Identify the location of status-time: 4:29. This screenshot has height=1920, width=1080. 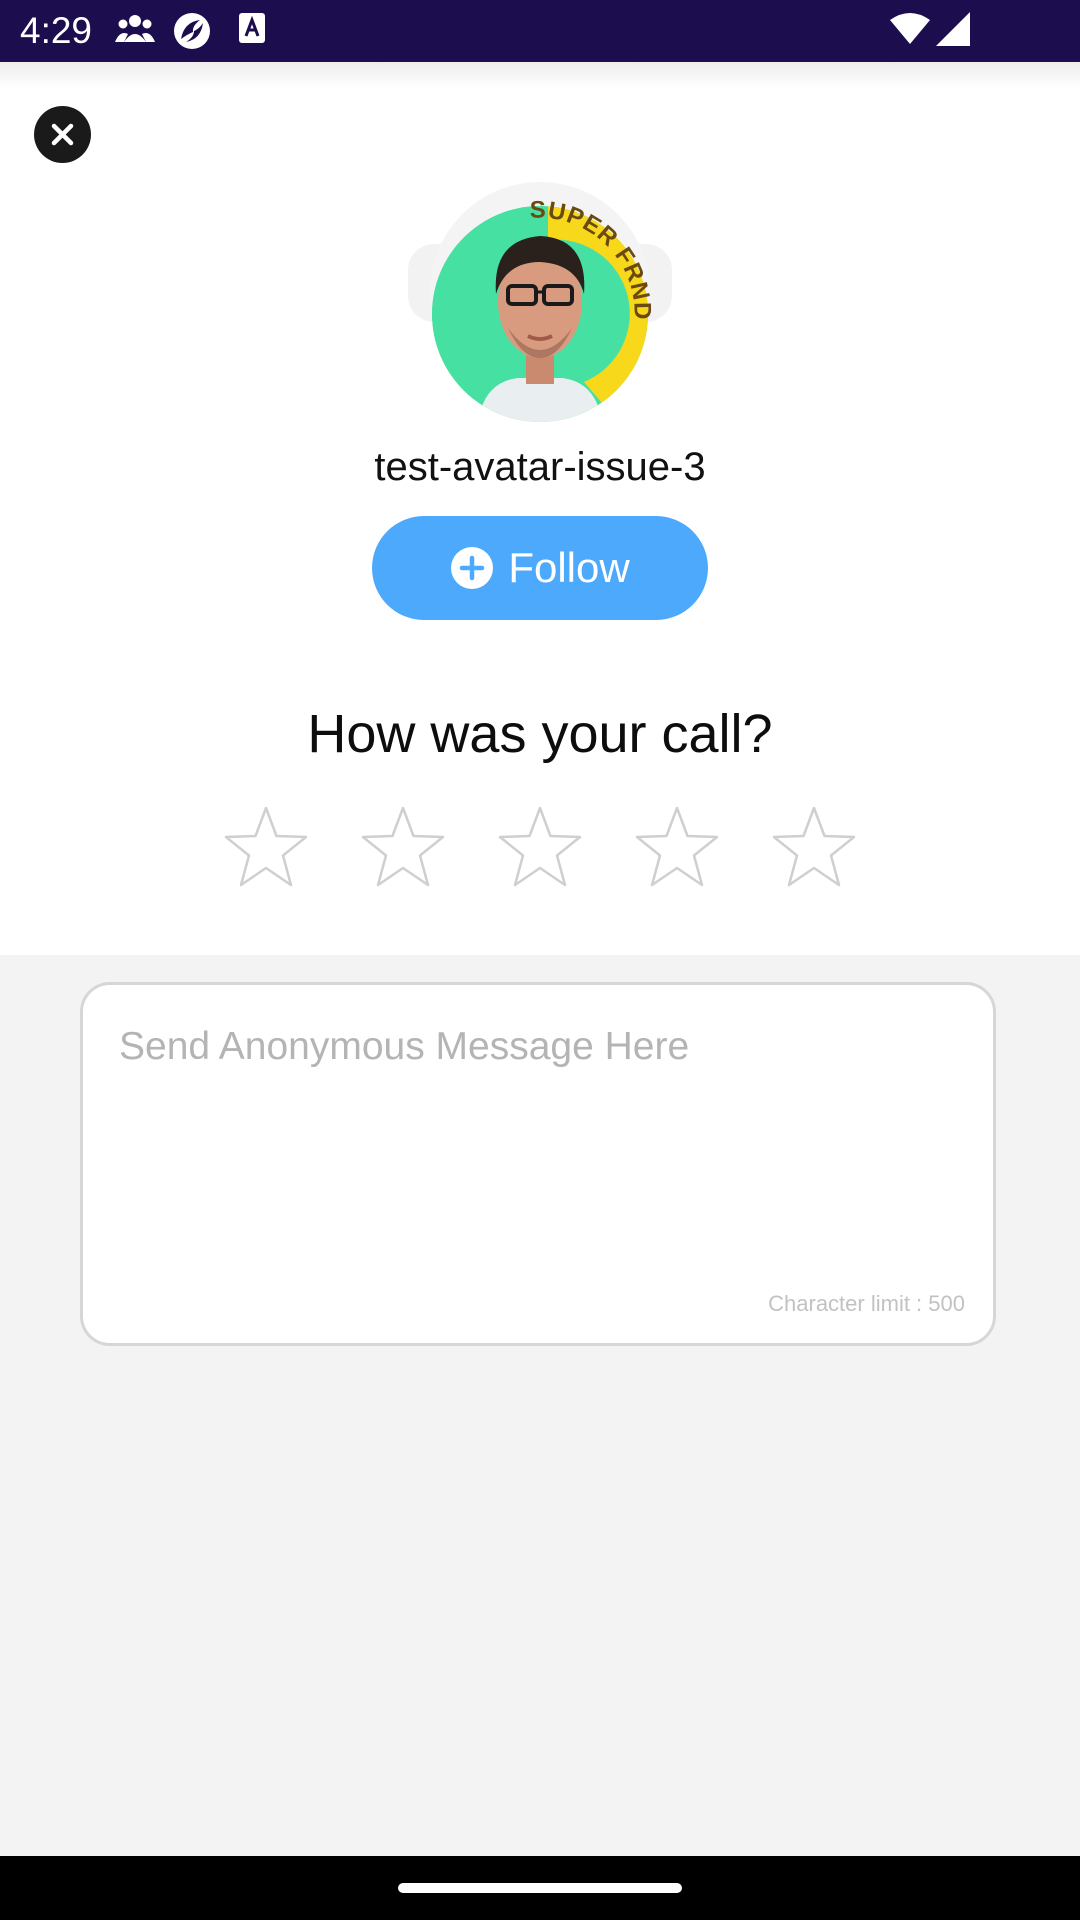
(56, 30).